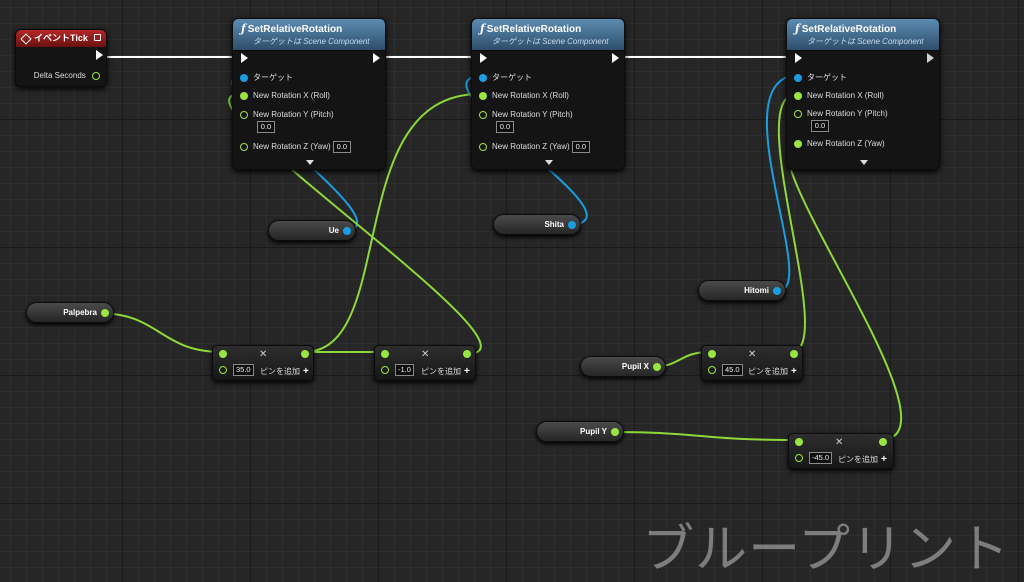 This screenshot has height=582, width=1024. I want to click on variable-pupil-x-label: Pupil X, so click(635, 366).